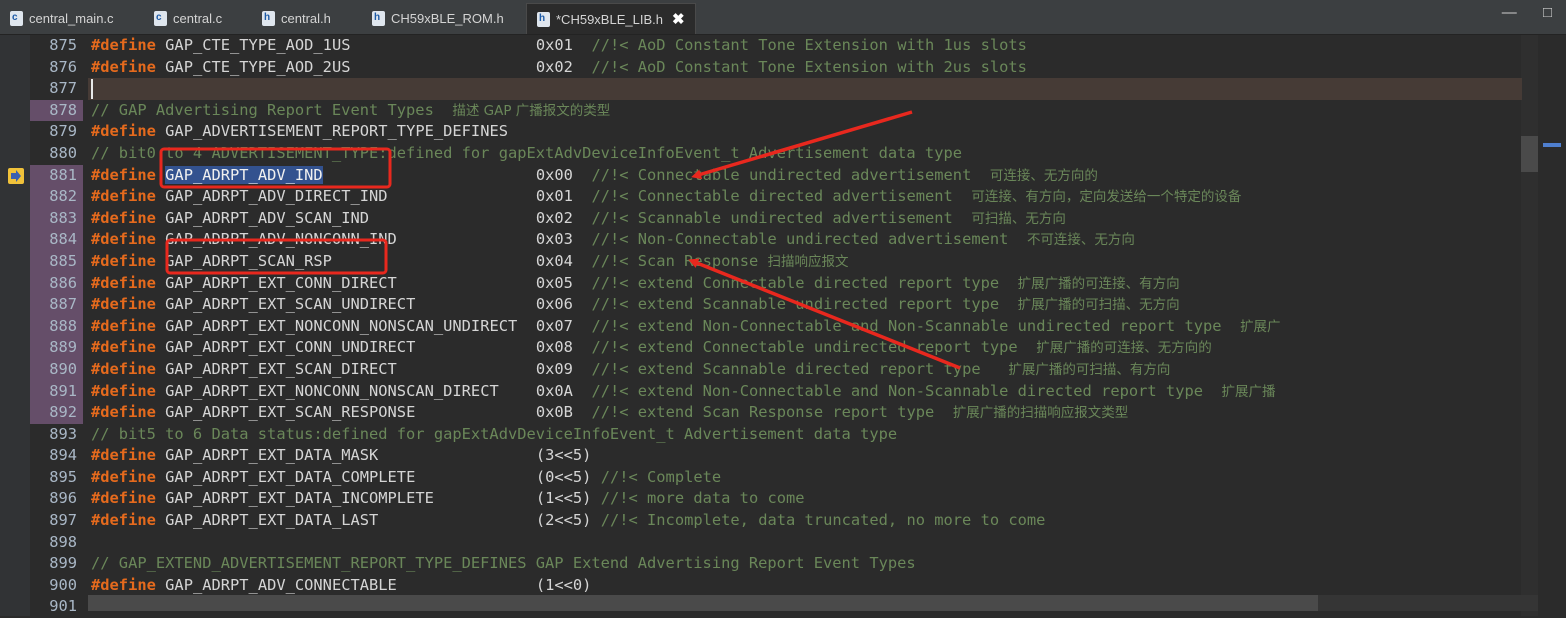  Describe the element at coordinates (63, 131) in the screenshot. I see `line-number: 879` at that location.